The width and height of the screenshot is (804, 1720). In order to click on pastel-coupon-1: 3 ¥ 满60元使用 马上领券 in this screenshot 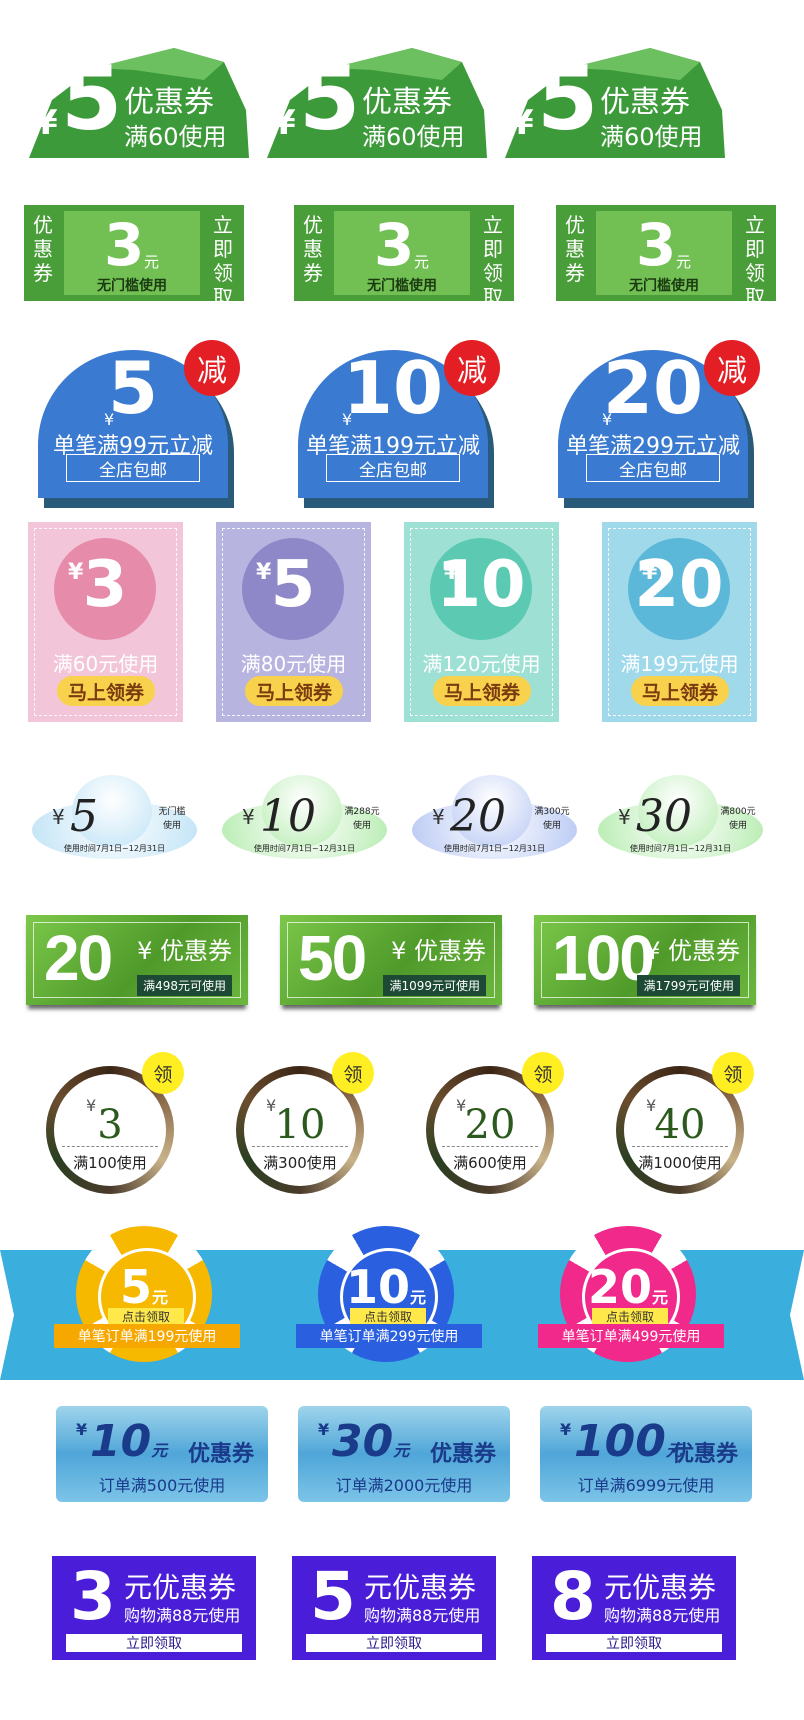, I will do `click(105, 622)`.